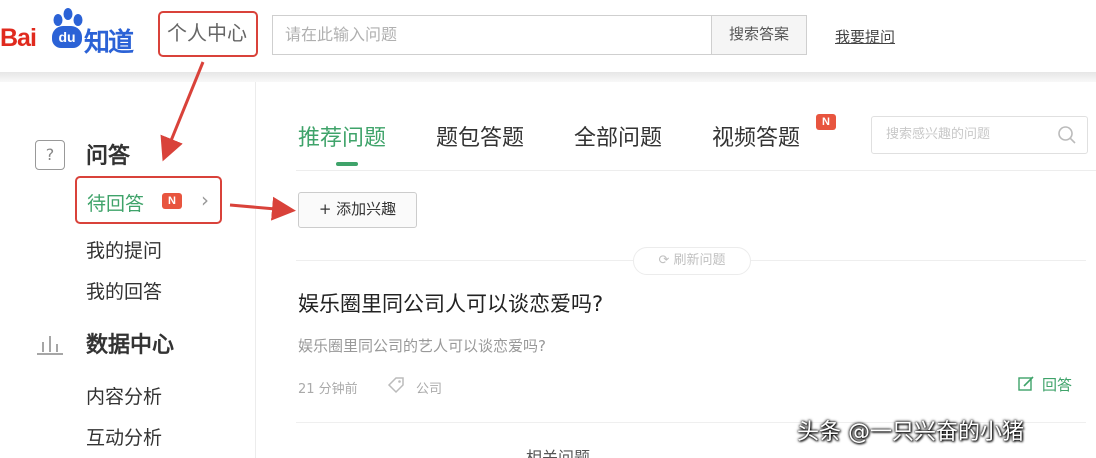 The height and width of the screenshot is (458, 1096). I want to click on next-section-peek: 相关问题, so click(558, 453).